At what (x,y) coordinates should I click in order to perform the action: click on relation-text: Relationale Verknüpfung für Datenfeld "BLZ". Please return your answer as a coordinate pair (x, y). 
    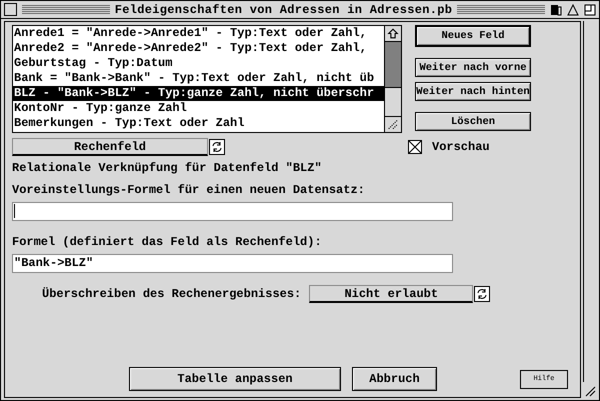
    Looking at the image, I should click on (167, 168).